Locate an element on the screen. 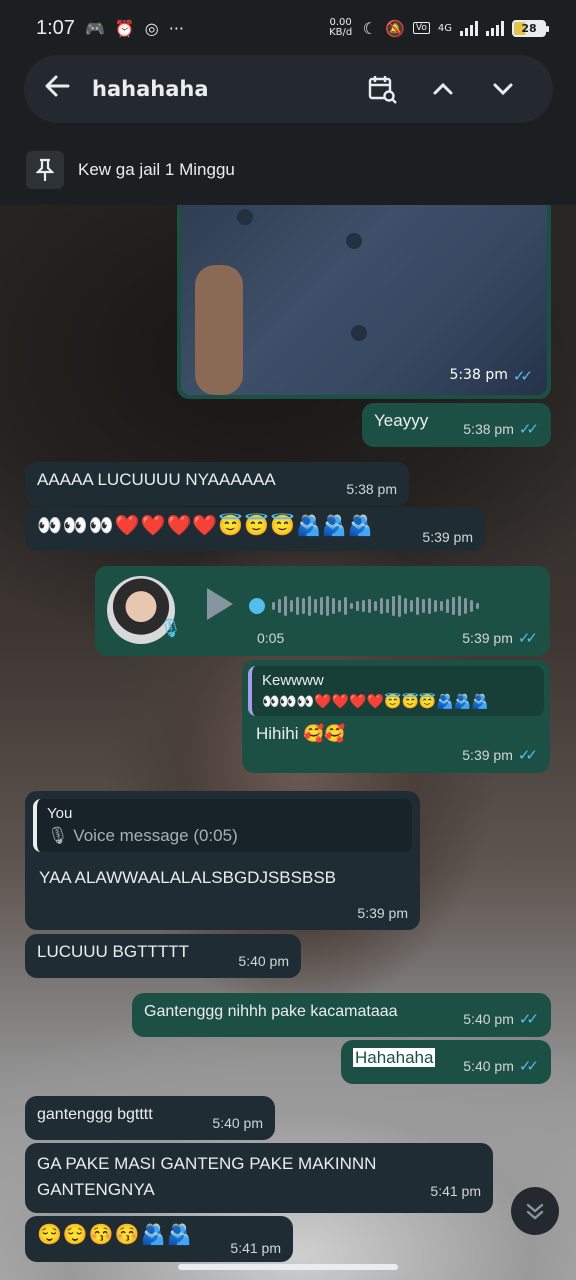  double-chevron-down-icon is located at coordinates (535, 1211).